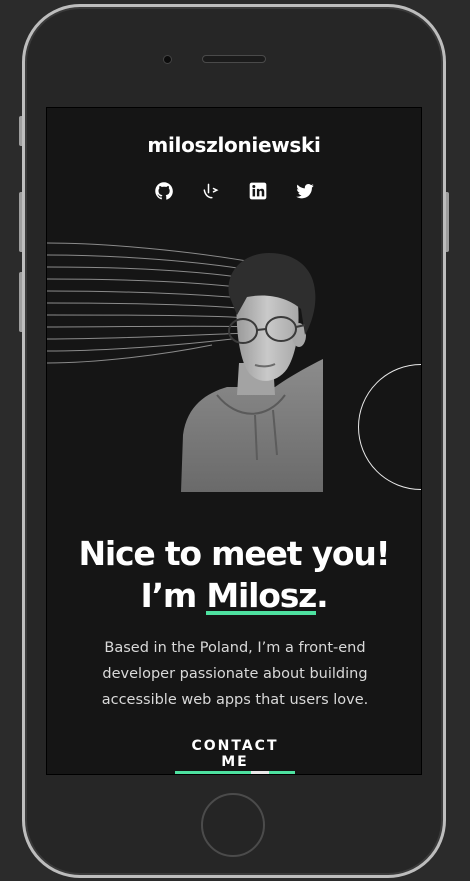 Image resolution: width=470 pixels, height=881 pixels. I want to click on profile-photo, so click(252, 372).